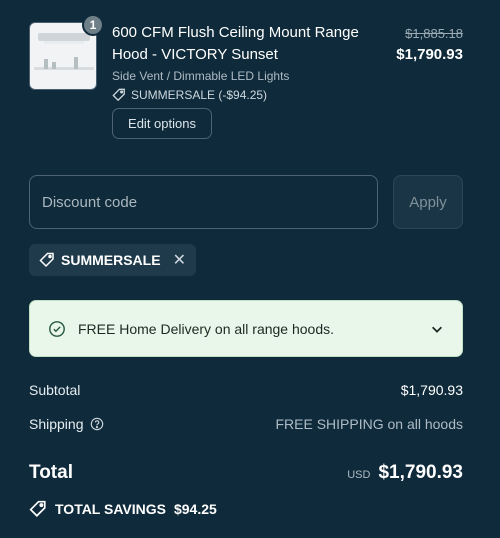 This screenshot has height=538, width=500. I want to click on total-savings: TOTAL SAVINGS $94.25, so click(123, 509).